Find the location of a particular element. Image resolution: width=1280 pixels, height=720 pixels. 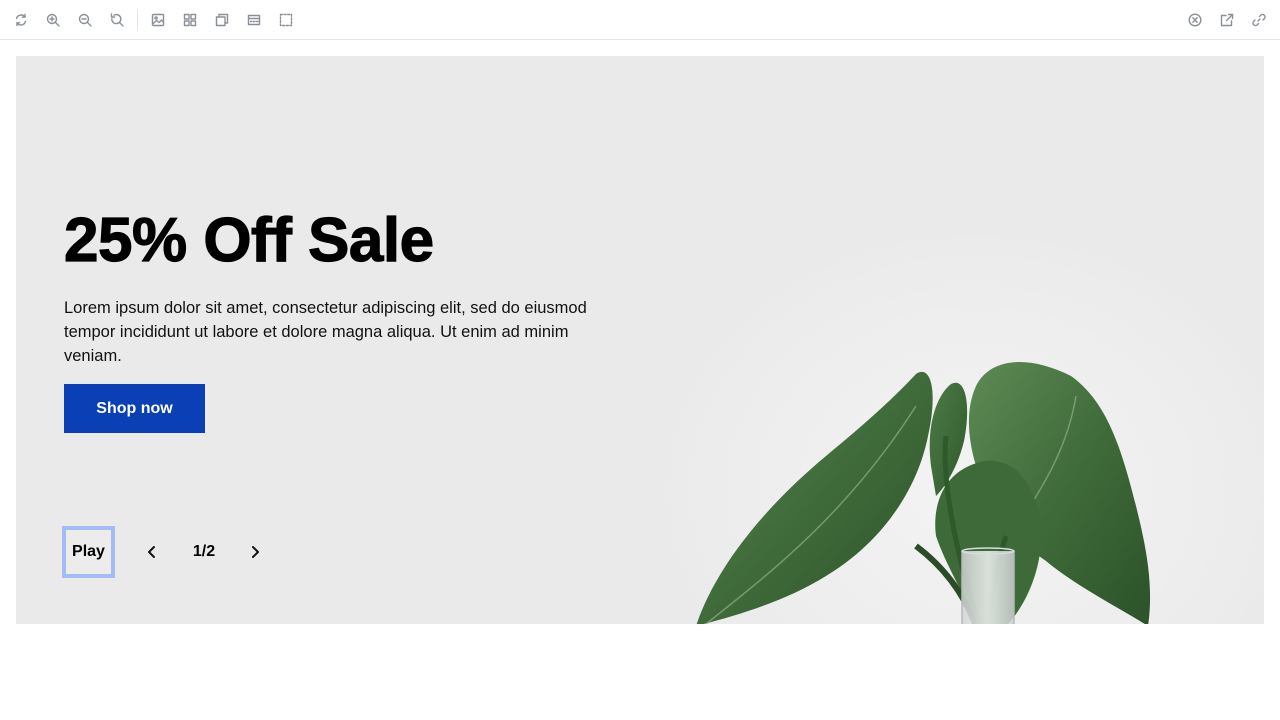

toolbar is located at coordinates (640, 20).